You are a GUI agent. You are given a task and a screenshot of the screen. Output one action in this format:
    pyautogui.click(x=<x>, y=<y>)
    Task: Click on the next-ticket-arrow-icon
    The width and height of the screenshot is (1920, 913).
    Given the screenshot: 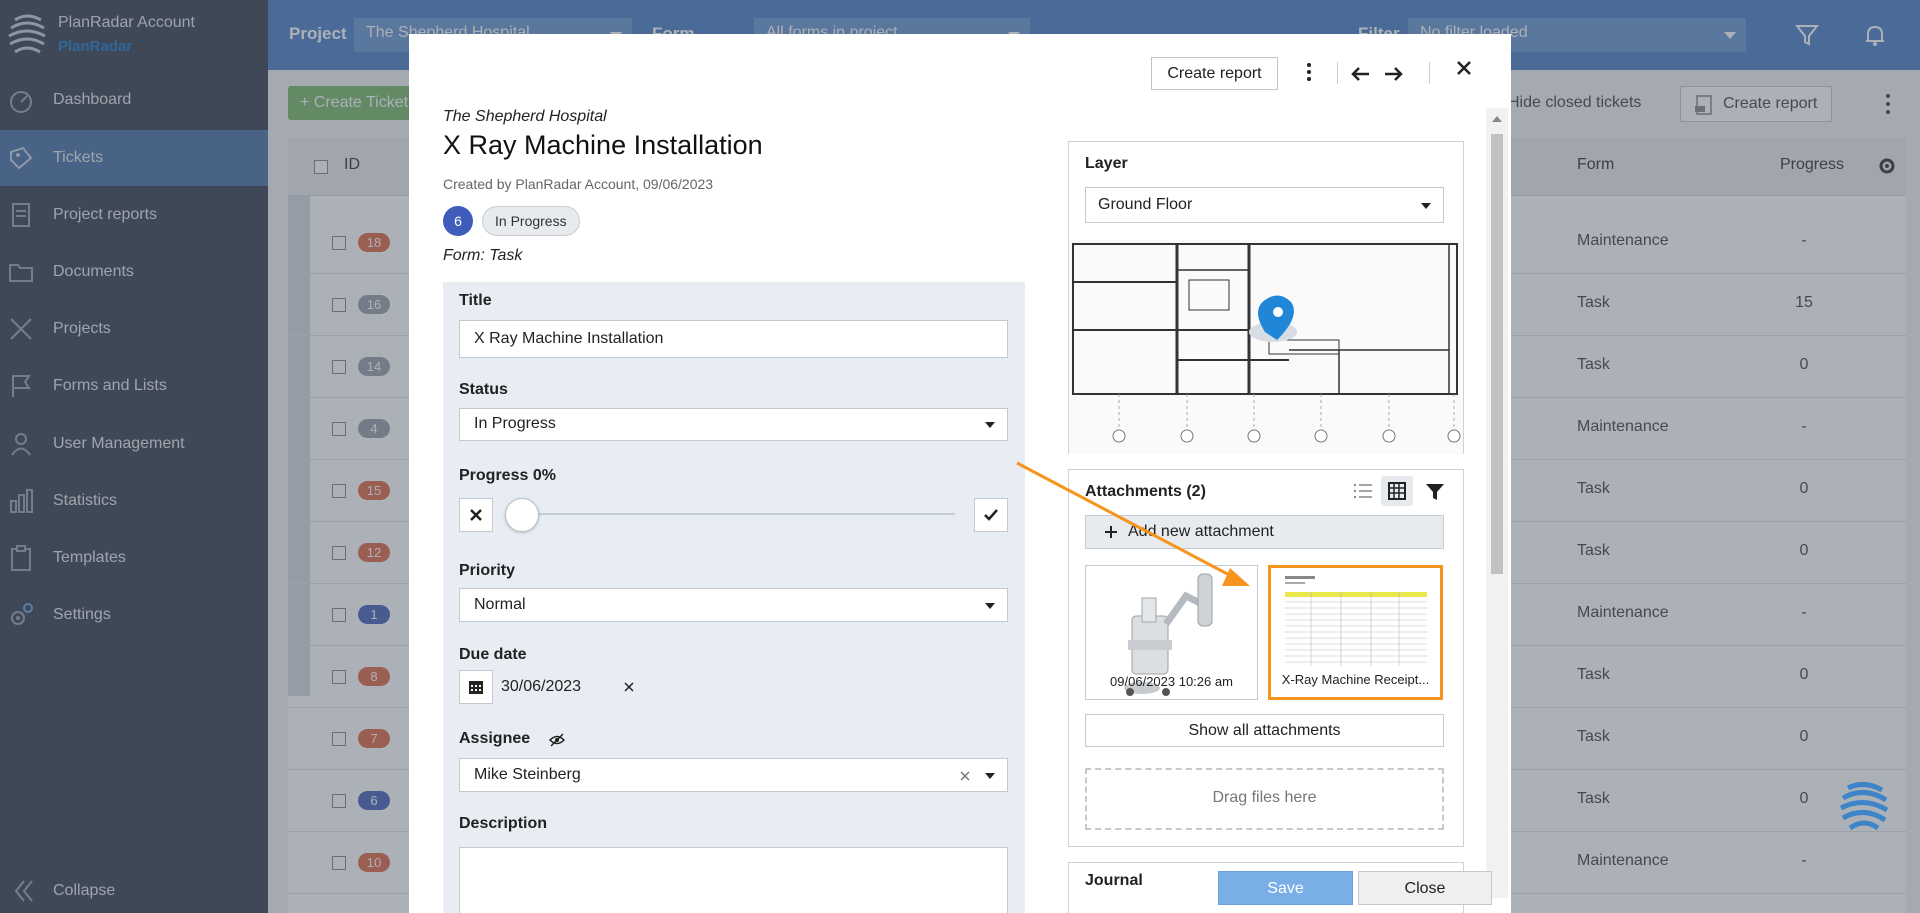 What is the action you would take?
    pyautogui.click(x=1394, y=74)
    